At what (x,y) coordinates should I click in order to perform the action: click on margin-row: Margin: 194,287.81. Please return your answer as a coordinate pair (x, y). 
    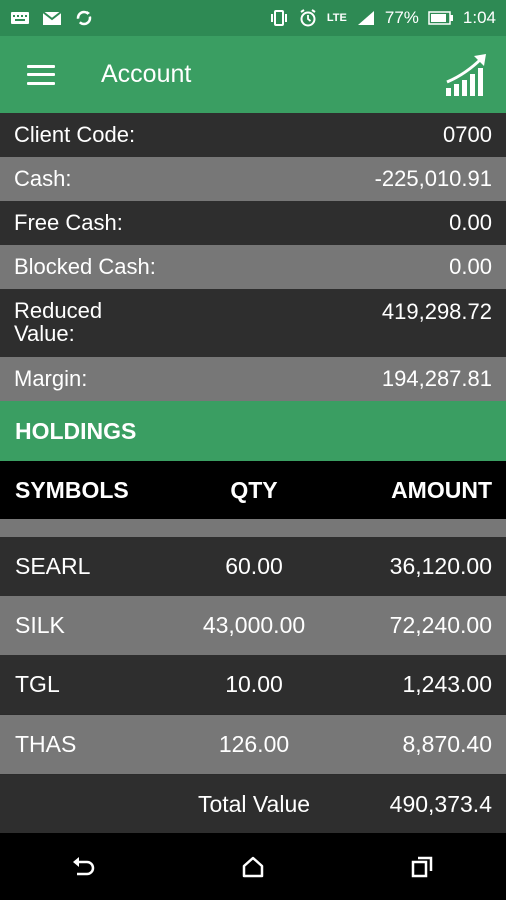
    Looking at the image, I should click on (253, 379).